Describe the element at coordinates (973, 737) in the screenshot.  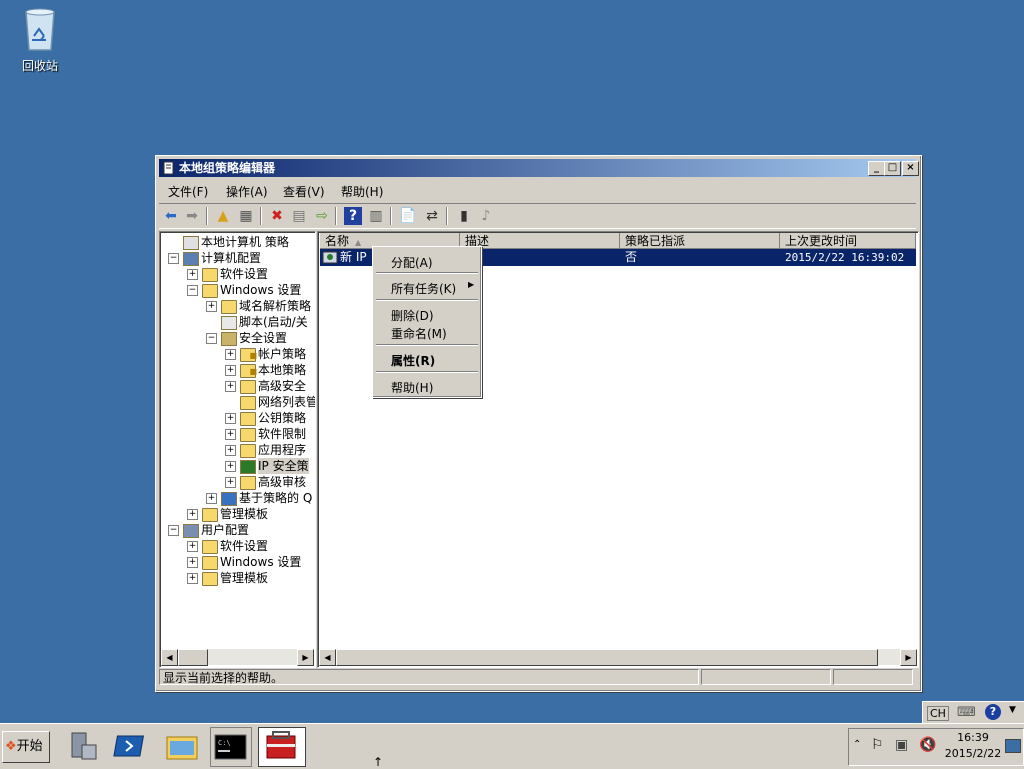
I see `clock-time: 16:39` at that location.